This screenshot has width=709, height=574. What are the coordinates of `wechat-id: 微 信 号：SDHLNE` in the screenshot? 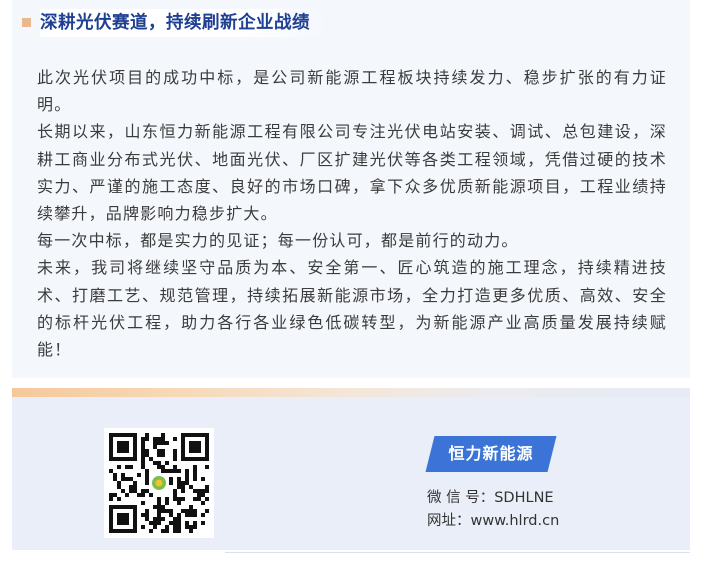 It's located at (490, 498).